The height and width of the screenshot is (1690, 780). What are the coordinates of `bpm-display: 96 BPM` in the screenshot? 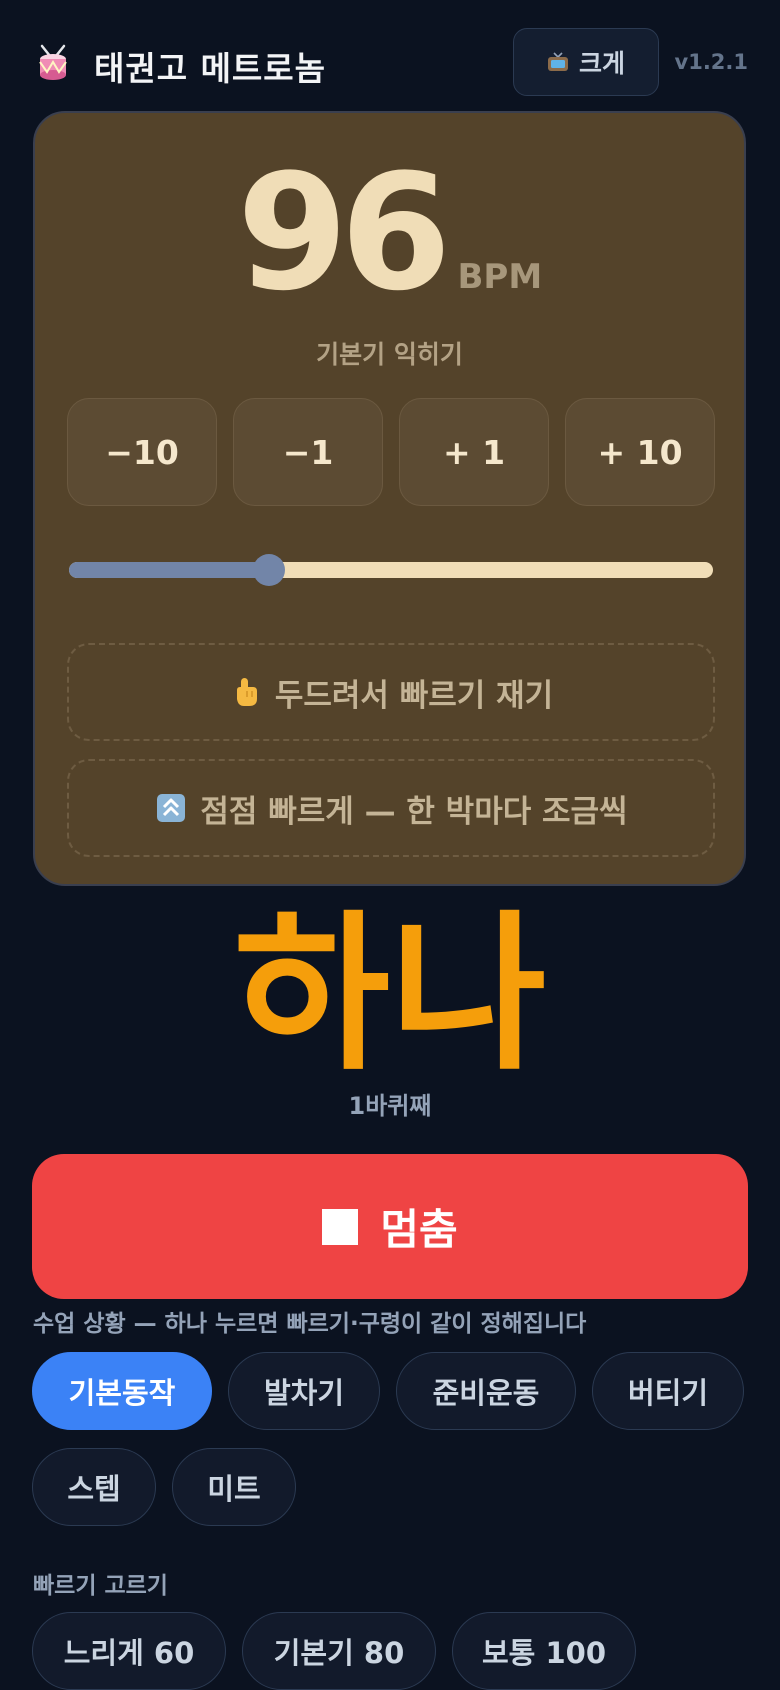 It's located at (389, 233).